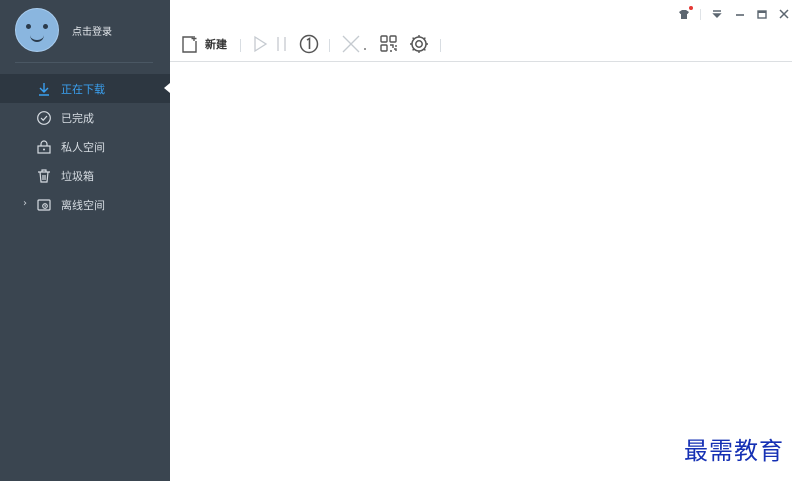 This screenshot has height=481, width=792. I want to click on new-task-button: 新建, so click(203, 44).